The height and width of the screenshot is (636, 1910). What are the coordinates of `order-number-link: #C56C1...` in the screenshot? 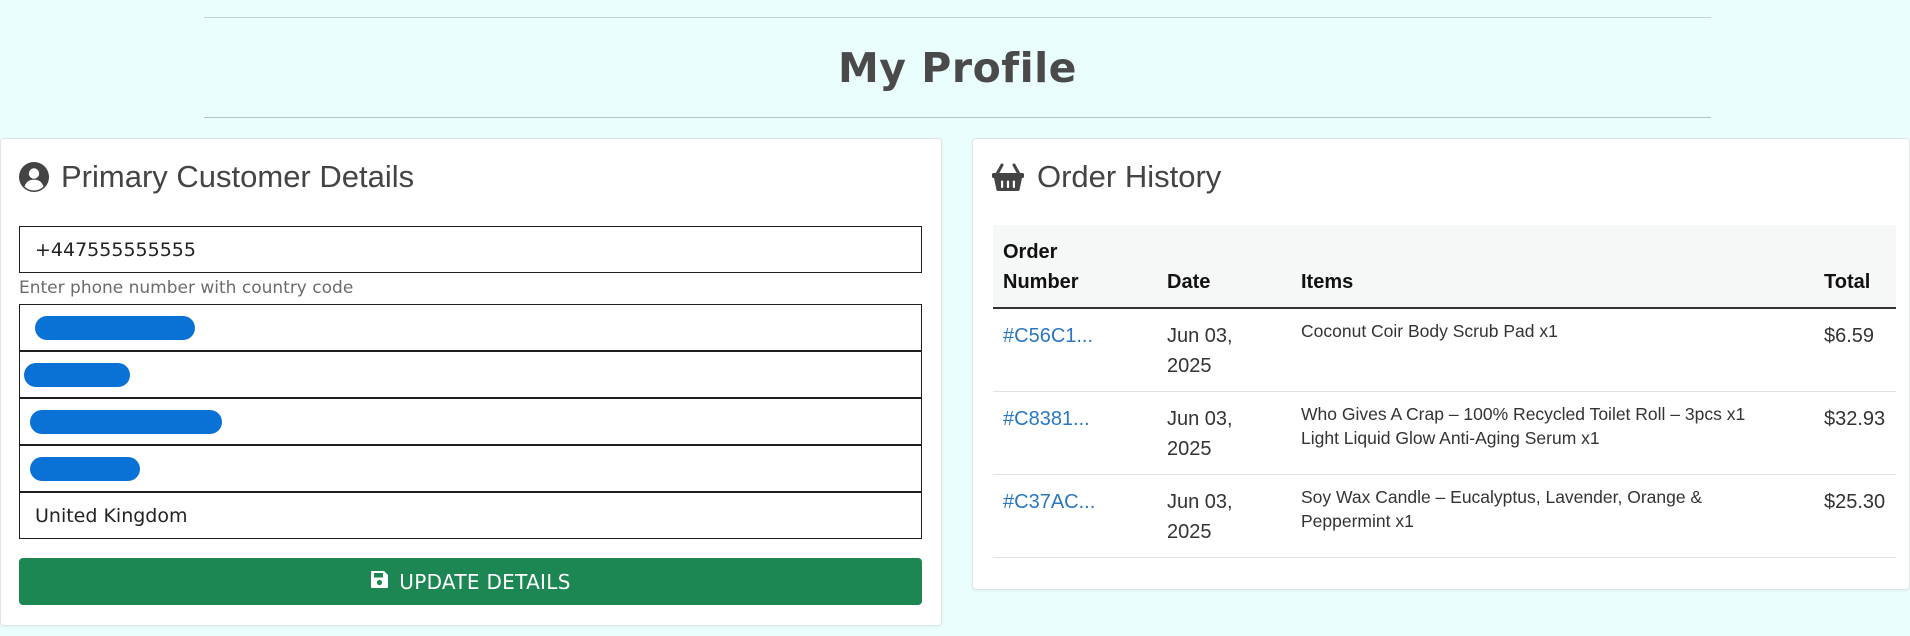 It's located at (1048, 336).